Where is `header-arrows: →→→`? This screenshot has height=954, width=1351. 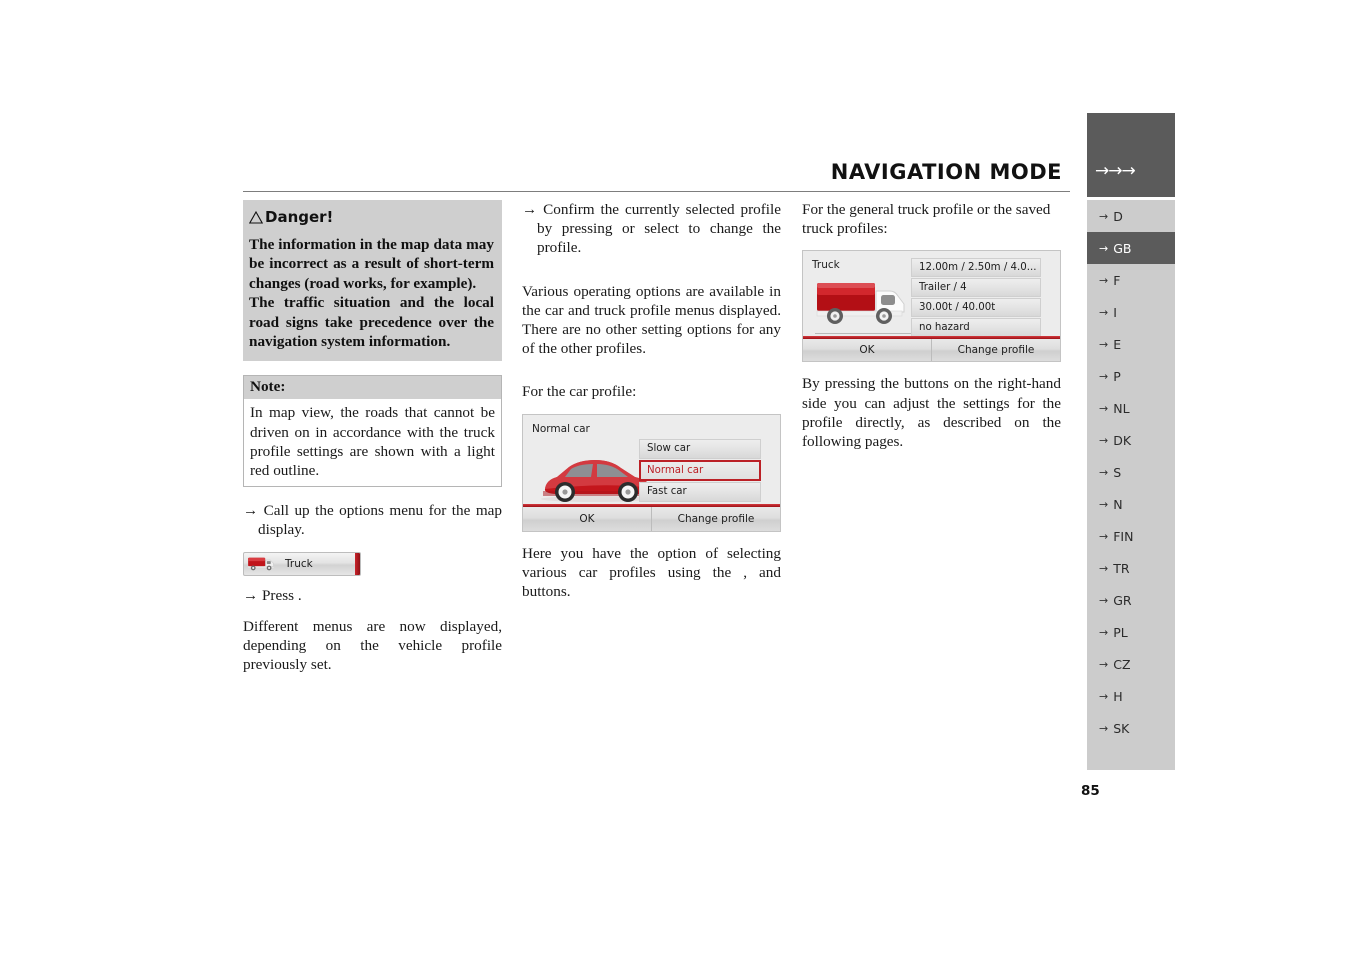
header-arrows: →→→ is located at coordinates (1115, 171).